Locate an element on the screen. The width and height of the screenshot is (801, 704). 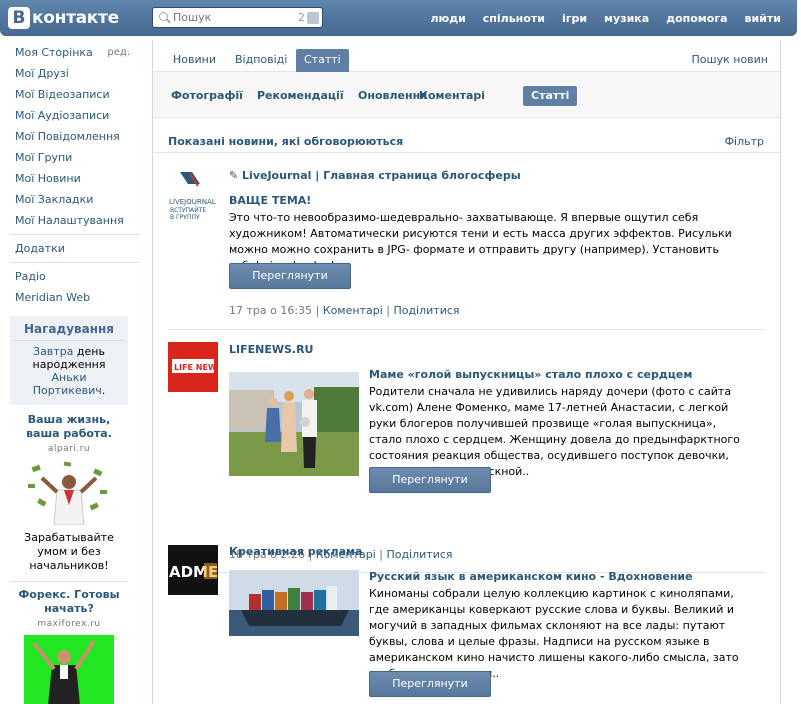
tab-news: Новини is located at coordinates (194, 60).